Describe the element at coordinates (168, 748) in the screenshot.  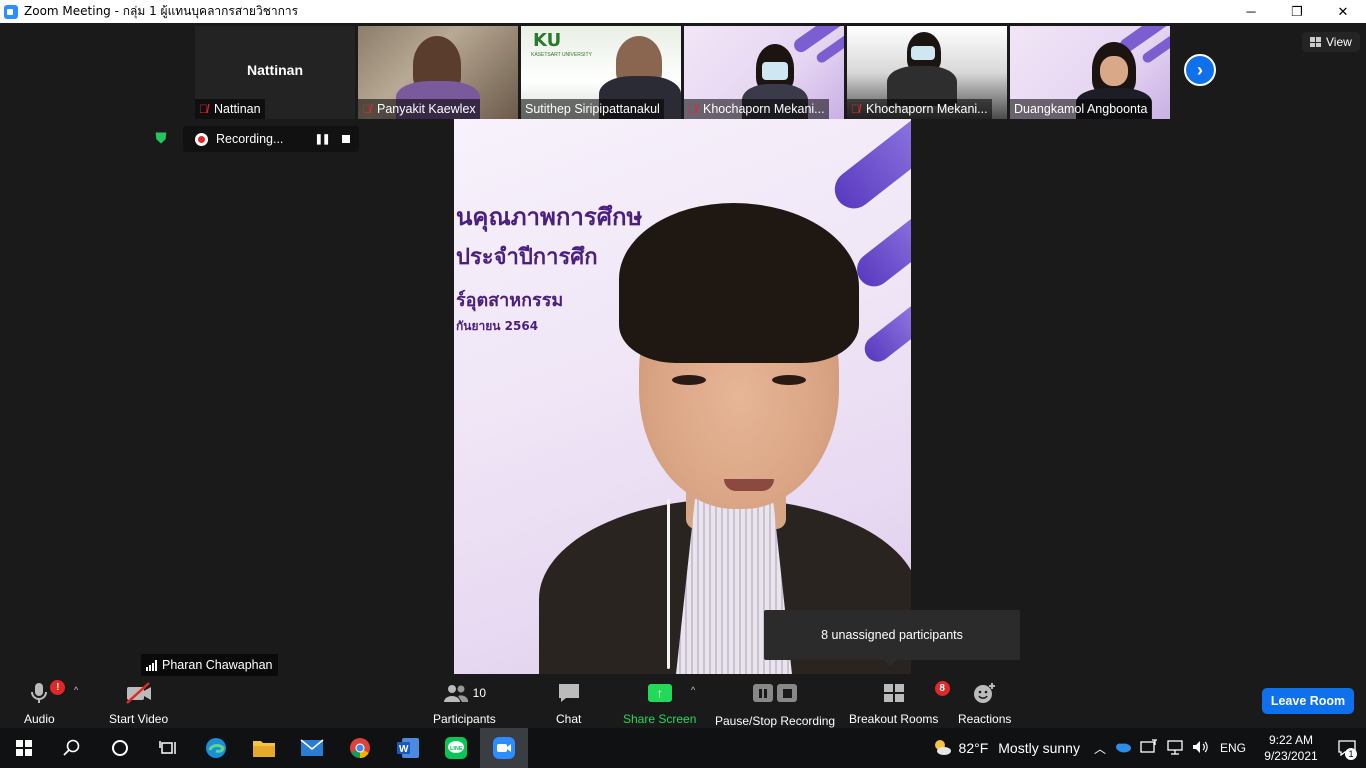
I see `task-view-icon` at that location.